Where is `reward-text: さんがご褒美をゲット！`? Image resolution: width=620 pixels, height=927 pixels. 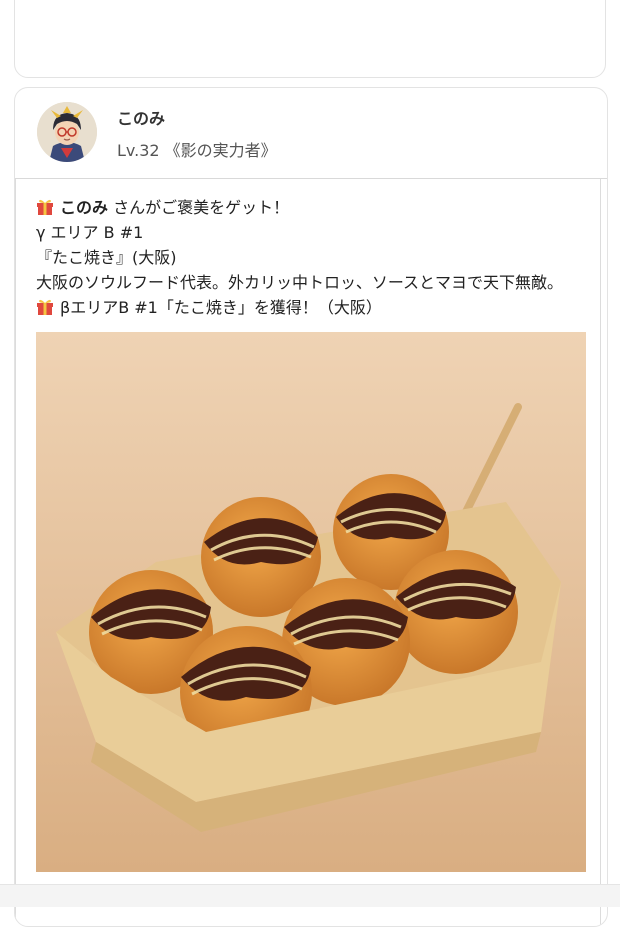 reward-text: さんがご褒美をゲット！ is located at coordinates (199, 207).